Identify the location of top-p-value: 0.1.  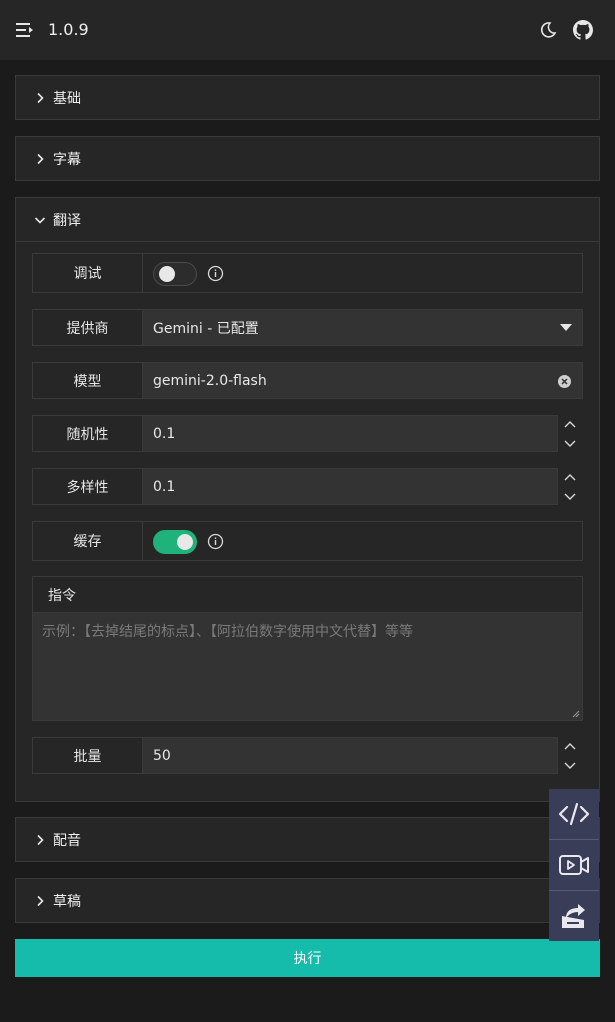
(164, 486).